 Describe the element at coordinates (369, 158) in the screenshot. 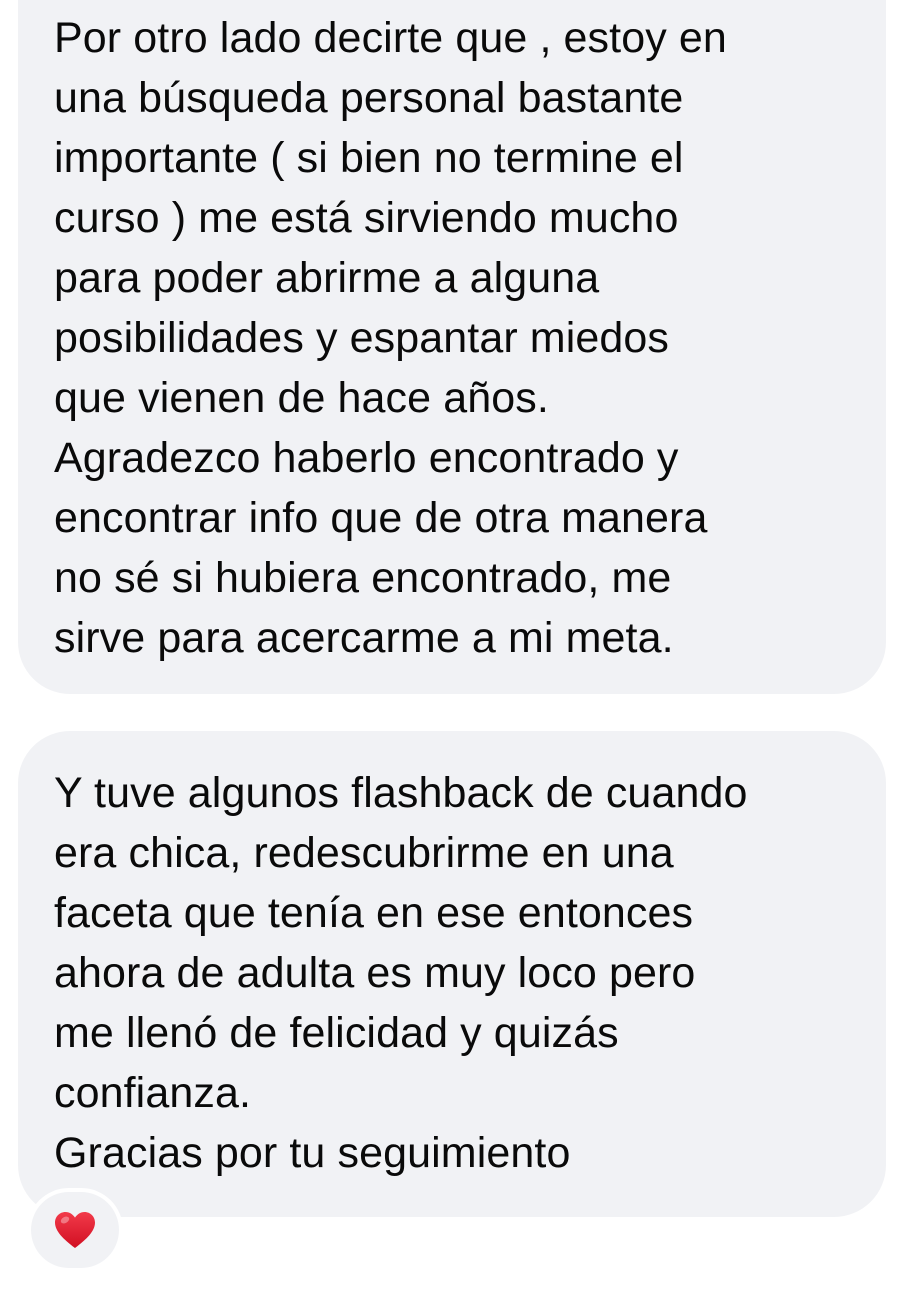

I see `message-line: importante ( si bien no termine el` at that location.